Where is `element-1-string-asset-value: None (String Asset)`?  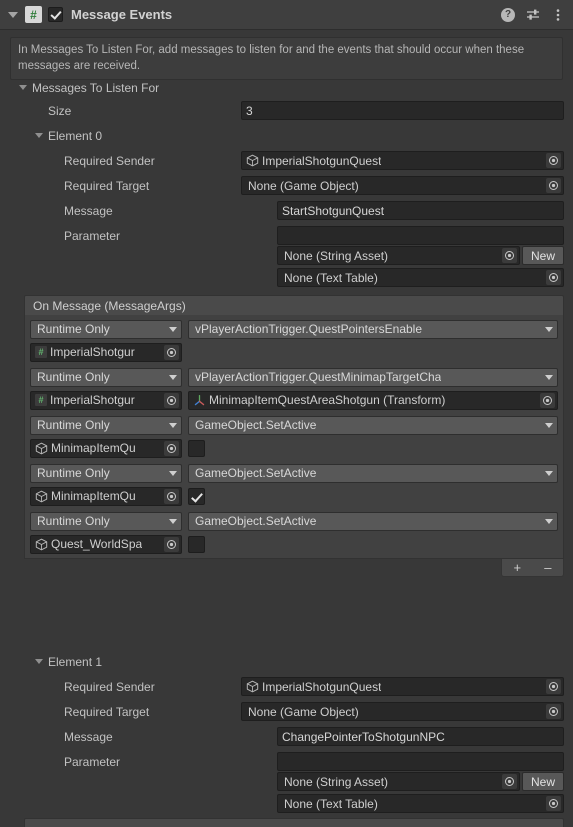
element-1-string-asset-value: None (String Asset) is located at coordinates (336, 781).